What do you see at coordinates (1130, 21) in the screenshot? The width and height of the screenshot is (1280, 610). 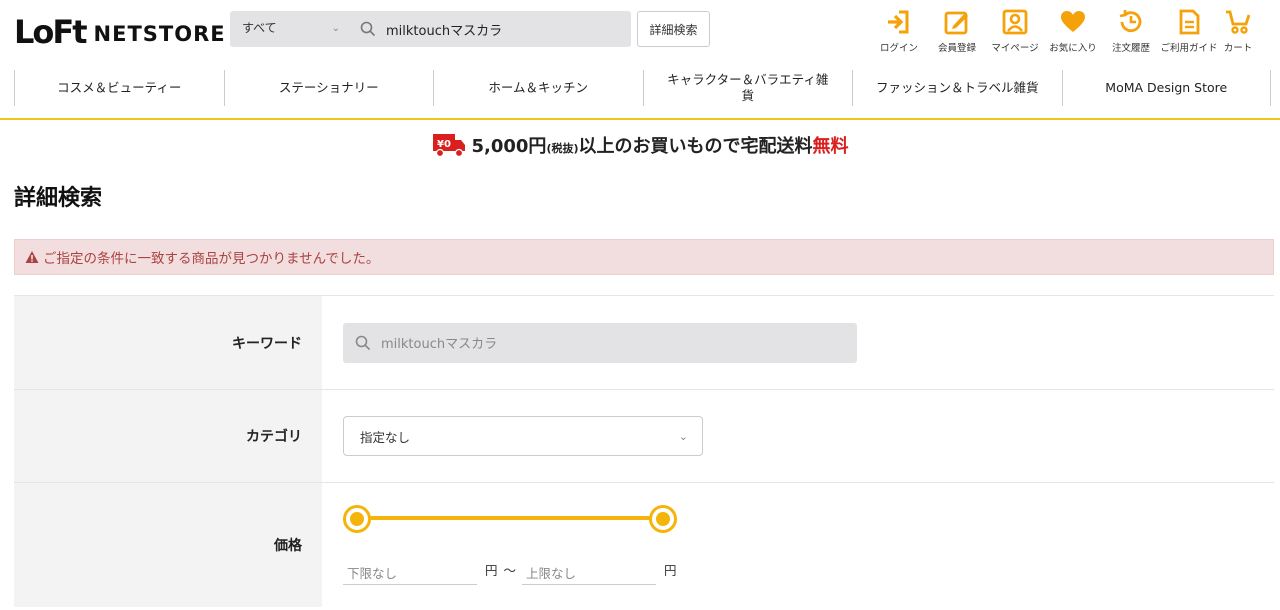 I see `history-icon` at bounding box center [1130, 21].